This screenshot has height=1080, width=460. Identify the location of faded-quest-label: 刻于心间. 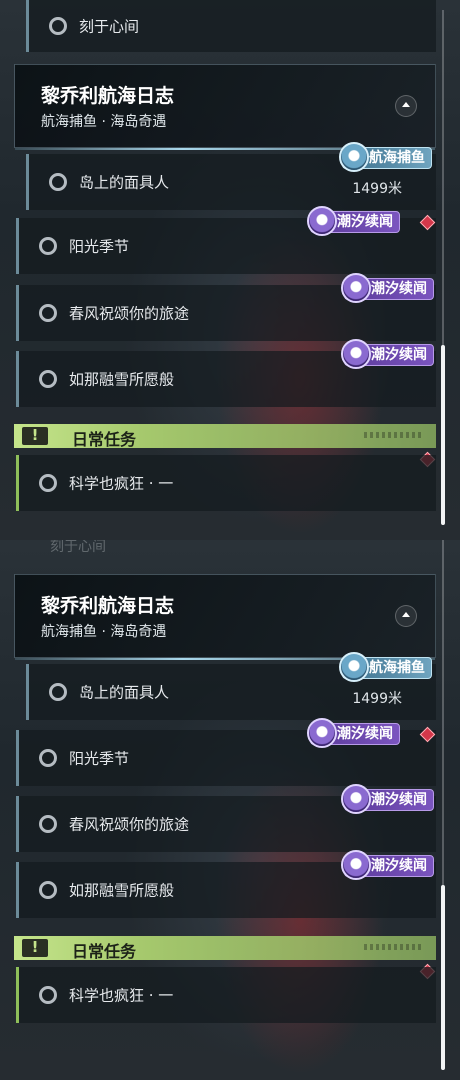
(78, 547).